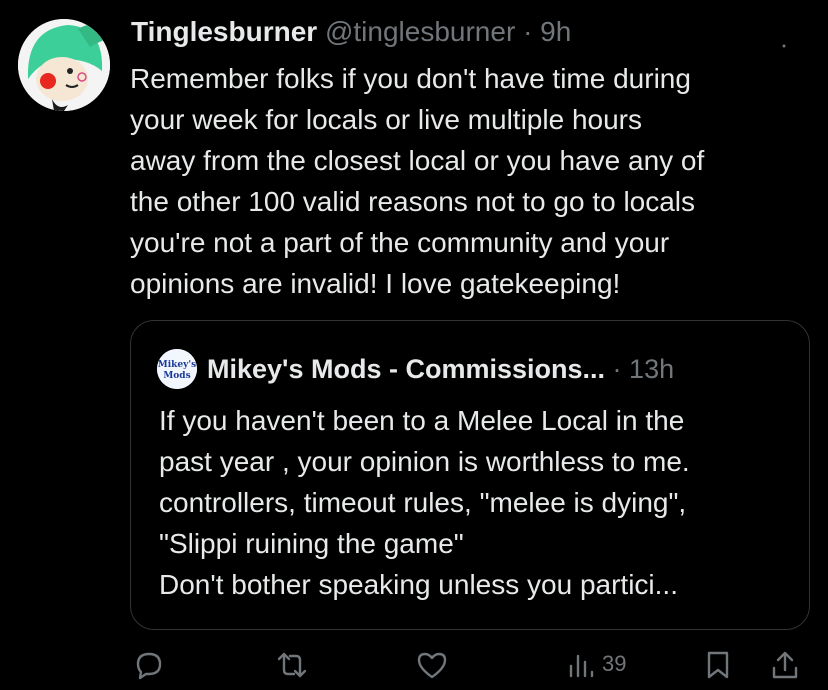 The image size is (828, 690). I want to click on tweet-header: Tinglesburner @tinglesburner · 9h, so click(351, 32).